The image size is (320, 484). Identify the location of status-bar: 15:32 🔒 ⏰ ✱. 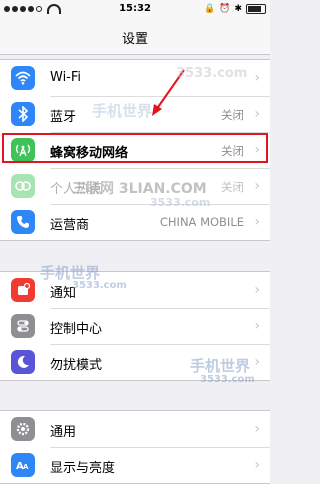
(135, 9).